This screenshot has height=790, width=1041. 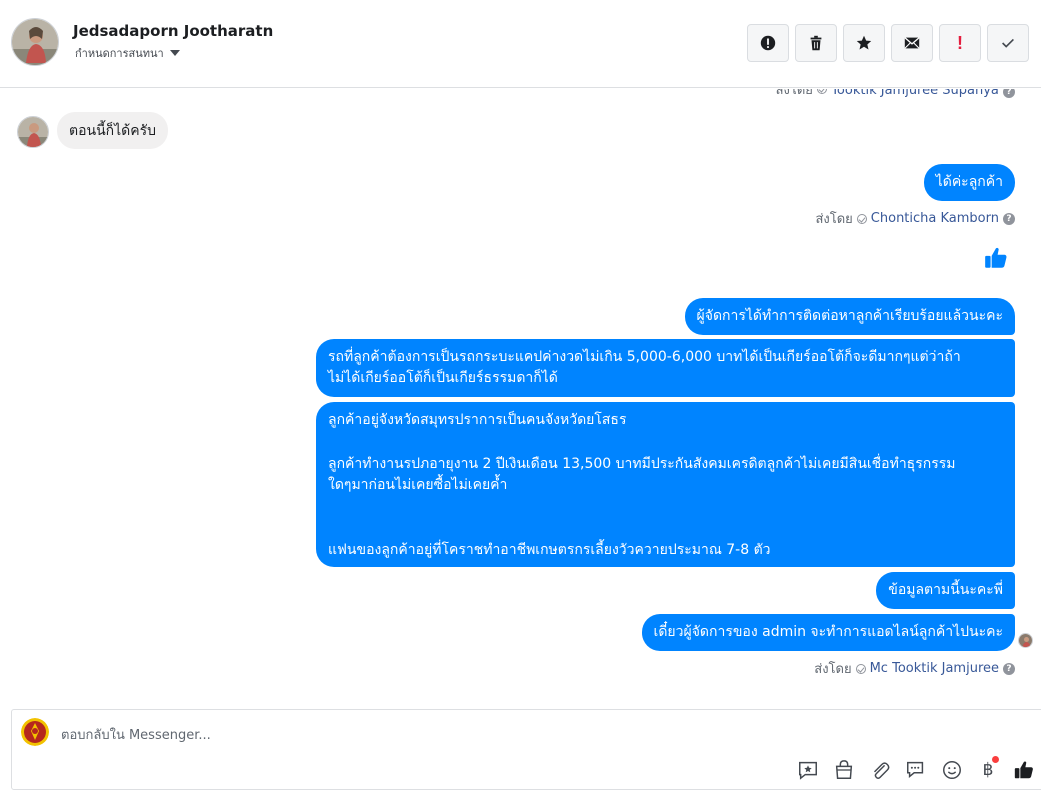 I want to click on mark-spam-button, so click(x=768, y=43).